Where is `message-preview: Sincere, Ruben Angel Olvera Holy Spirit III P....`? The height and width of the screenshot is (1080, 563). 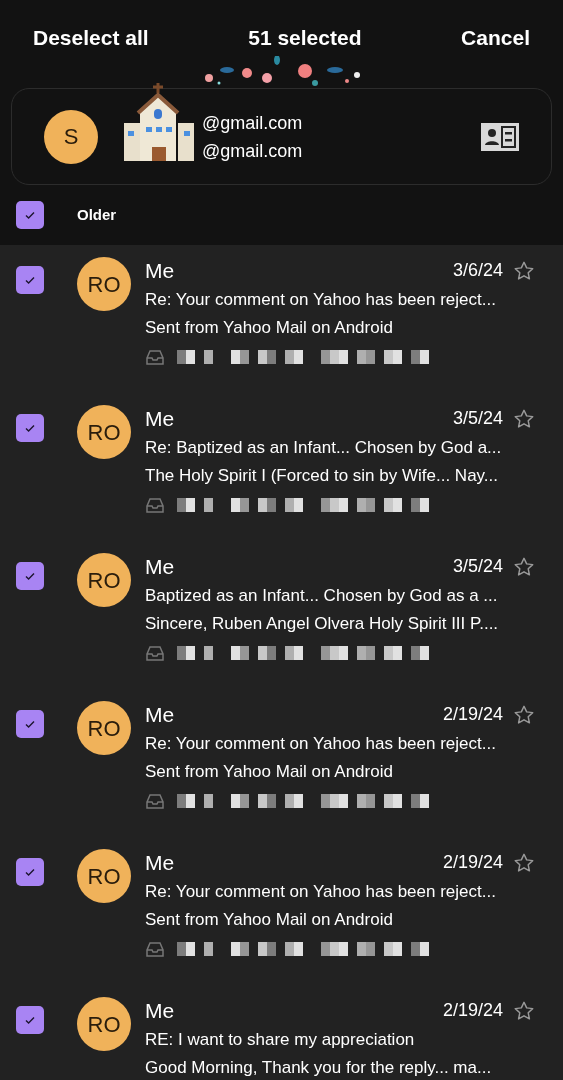 message-preview: Sincere, Ruben Angel Olvera Holy Spirit III P.... is located at coordinates (322, 624).